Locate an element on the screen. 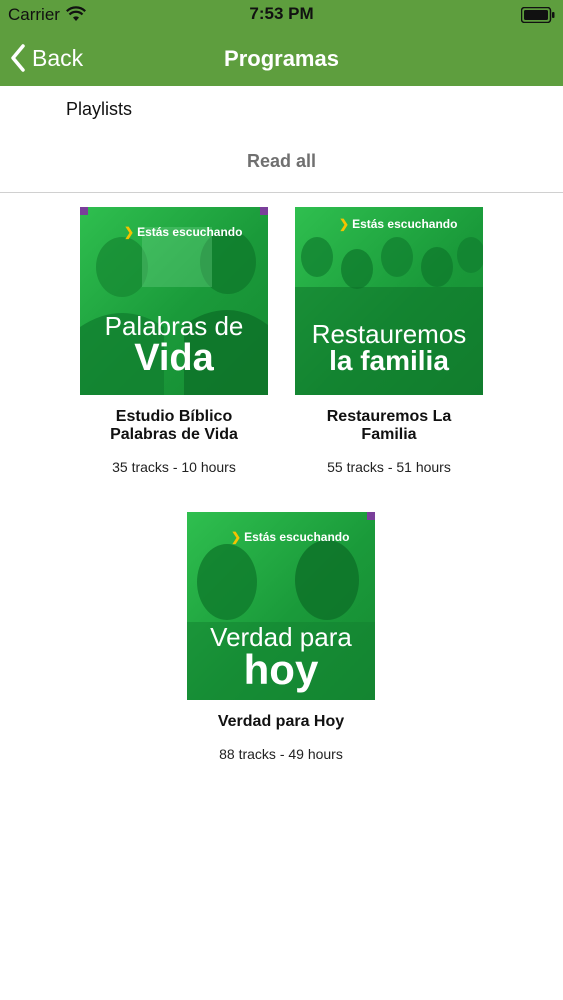 This screenshot has height=1000, width=563. program-title: Estudio Bíblico Palabras de Vida is located at coordinates (174, 425).